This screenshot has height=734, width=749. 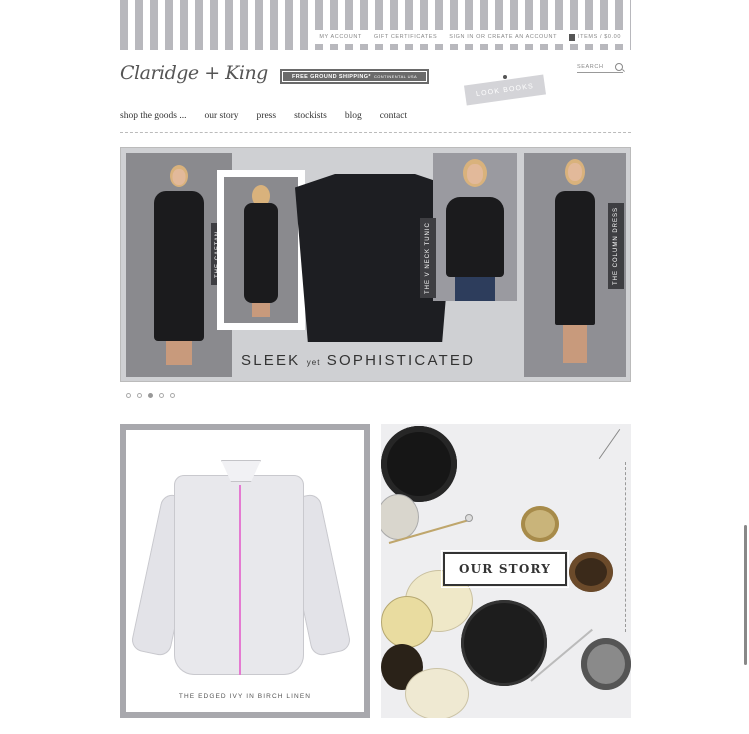 What do you see at coordinates (179, 266) in the screenshot?
I see `caftan-dress` at bounding box center [179, 266].